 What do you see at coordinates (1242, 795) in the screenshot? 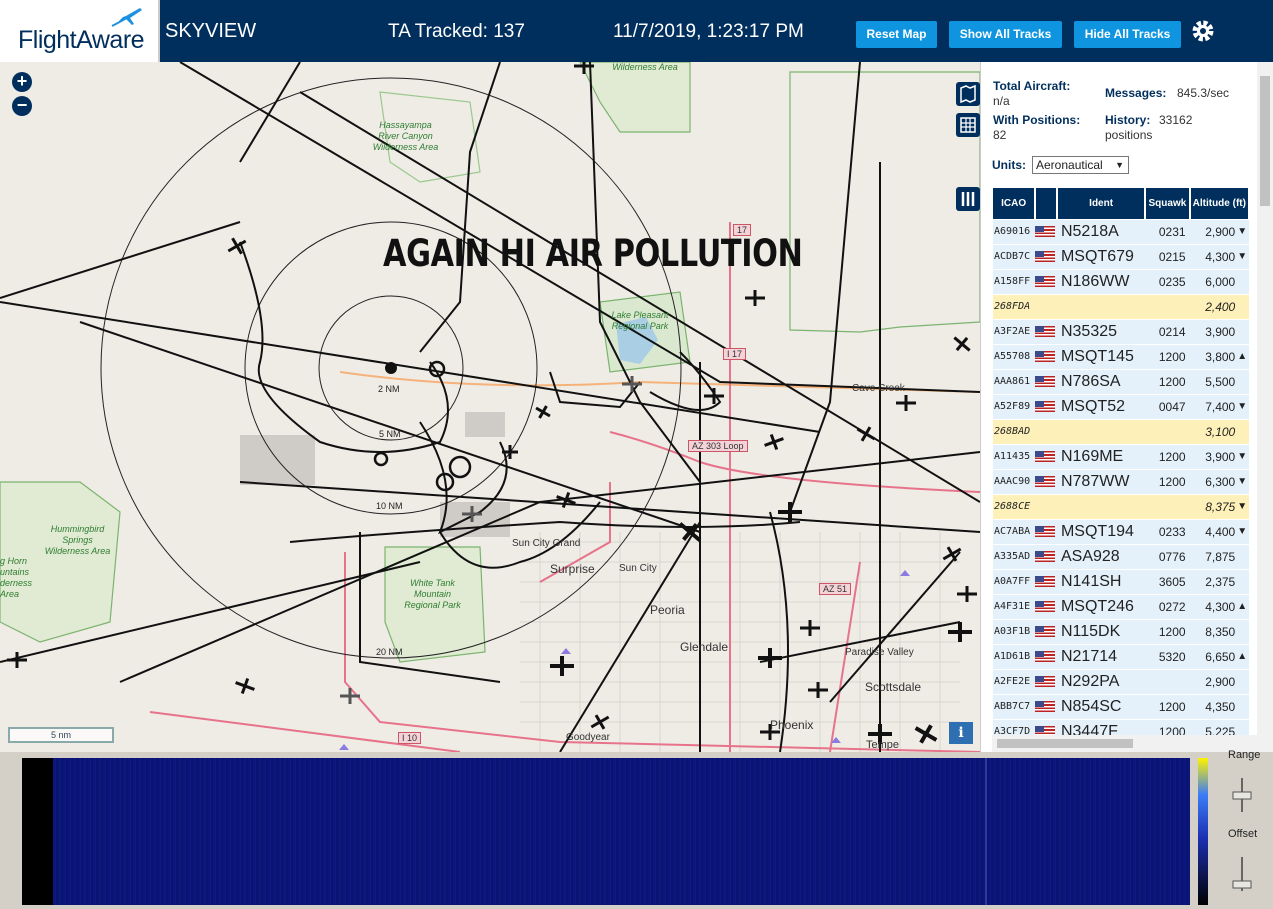
I see `range-slider` at bounding box center [1242, 795].